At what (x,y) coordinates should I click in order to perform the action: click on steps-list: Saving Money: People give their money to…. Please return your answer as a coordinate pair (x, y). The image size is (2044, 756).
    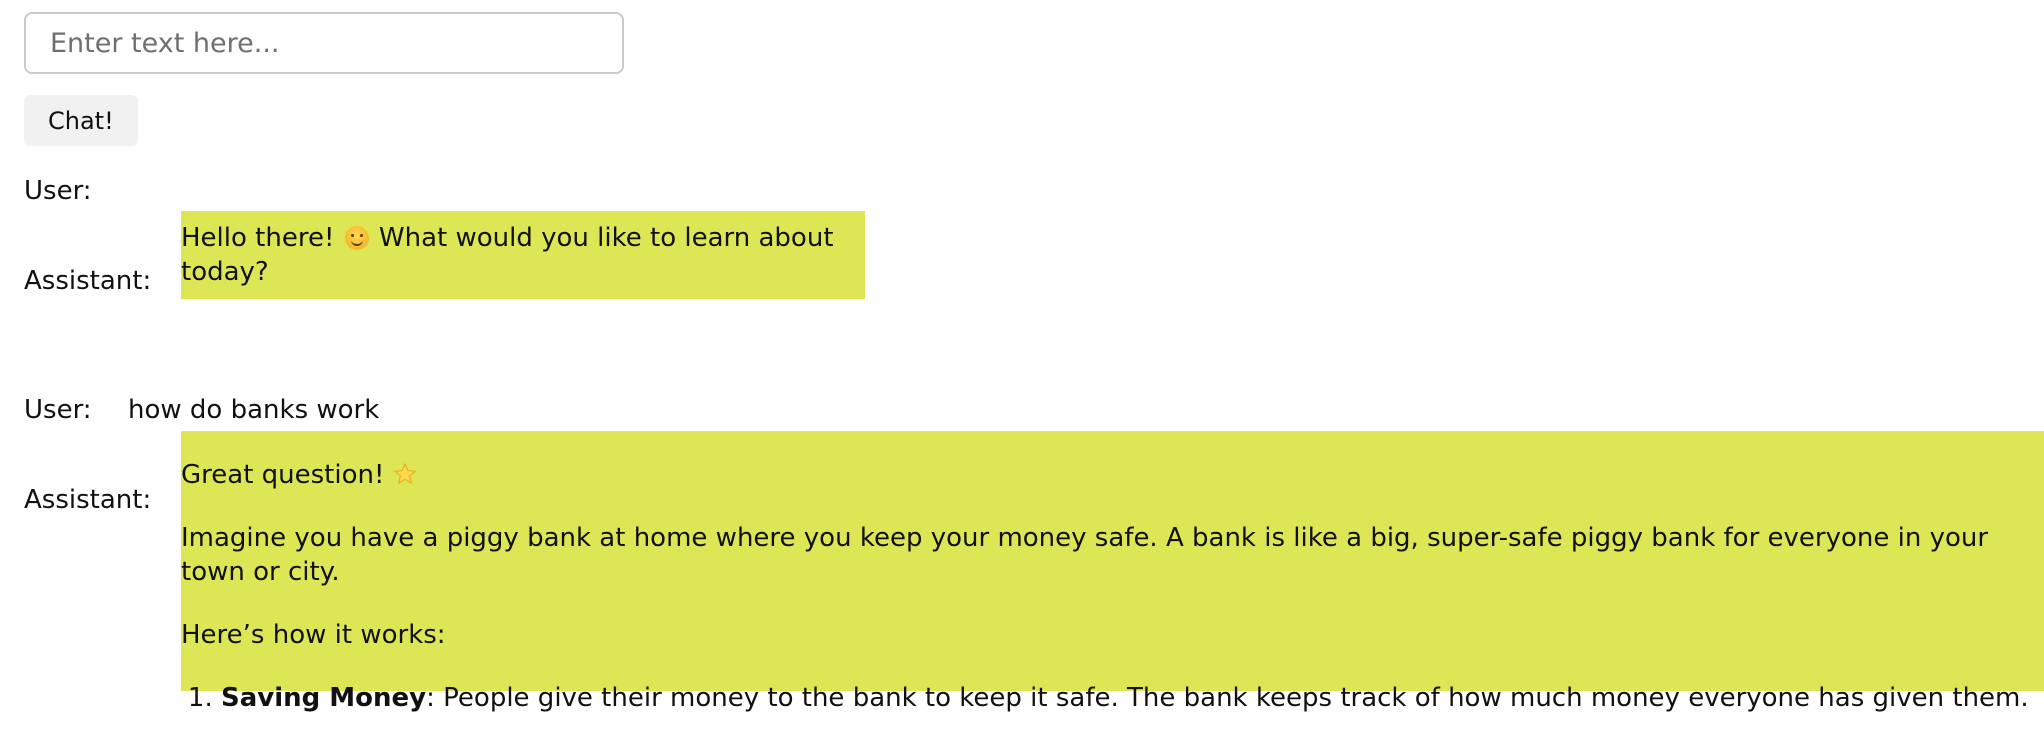
    Looking at the image, I should click on (1112, 698).